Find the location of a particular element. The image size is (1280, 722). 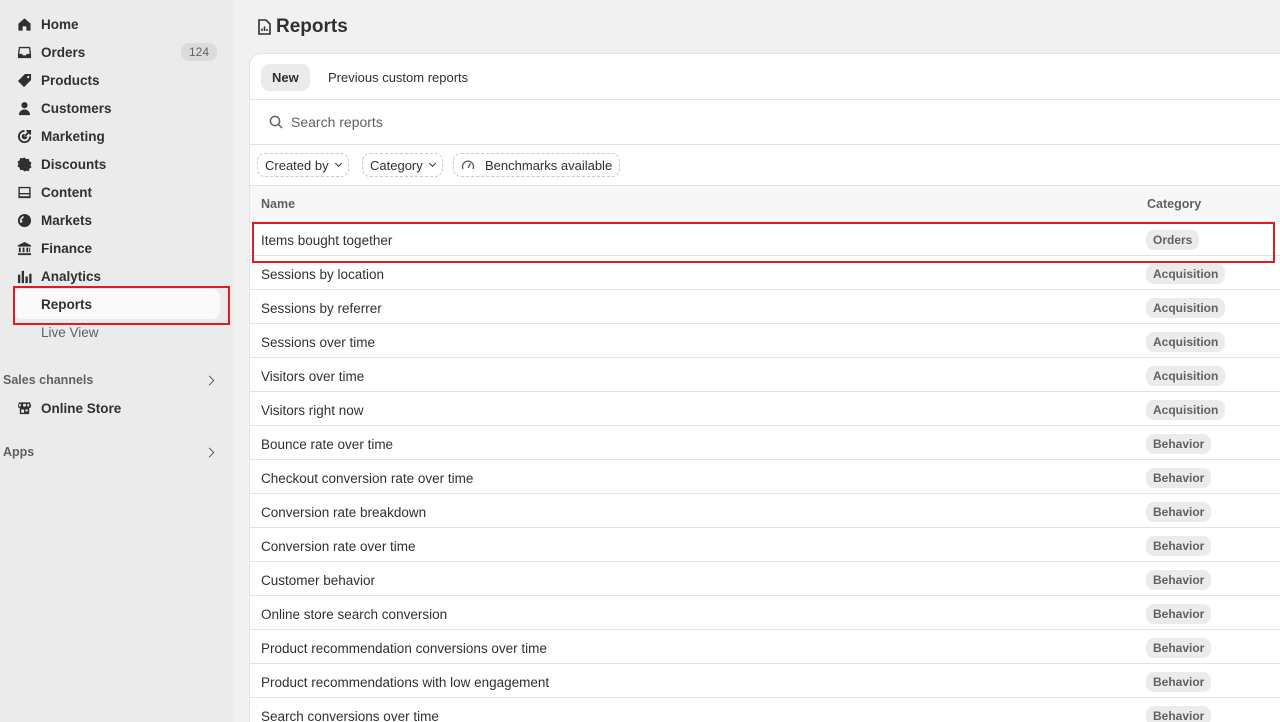

nav-discounts-label: Discounts is located at coordinates (74, 164).